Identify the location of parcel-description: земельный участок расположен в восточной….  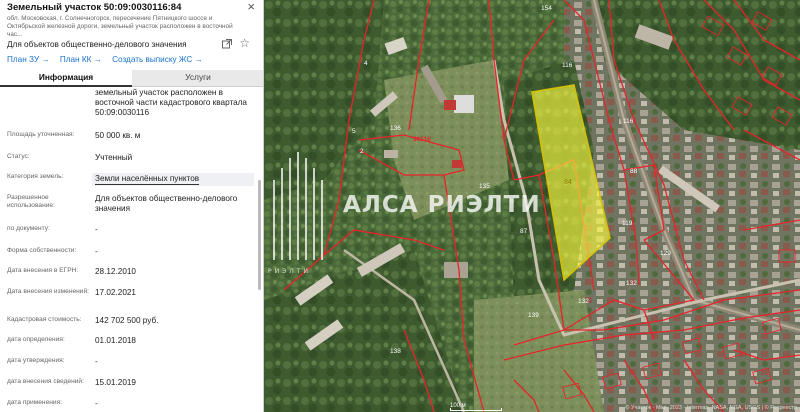
(171, 103).